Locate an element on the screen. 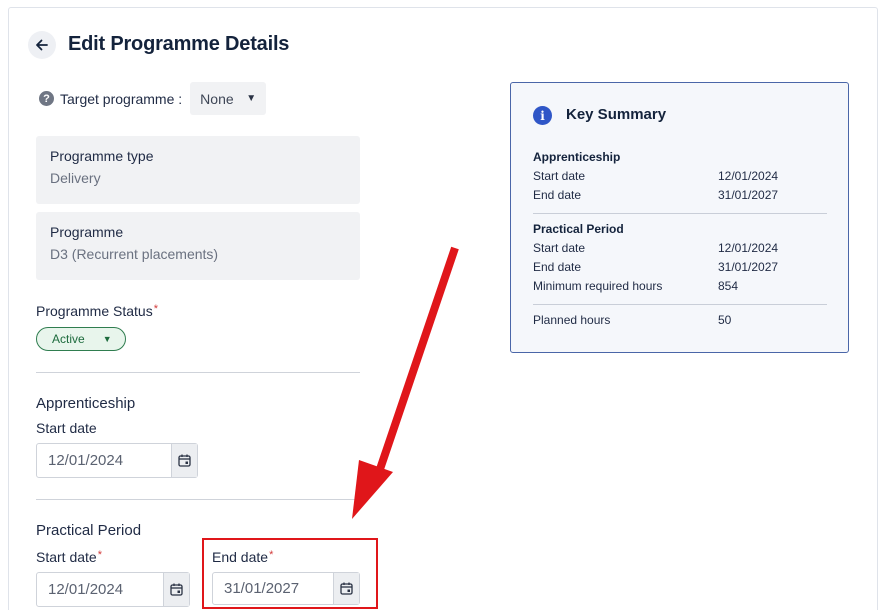 The image size is (886, 610). practical-start-label-text: Start date is located at coordinates (66, 557).